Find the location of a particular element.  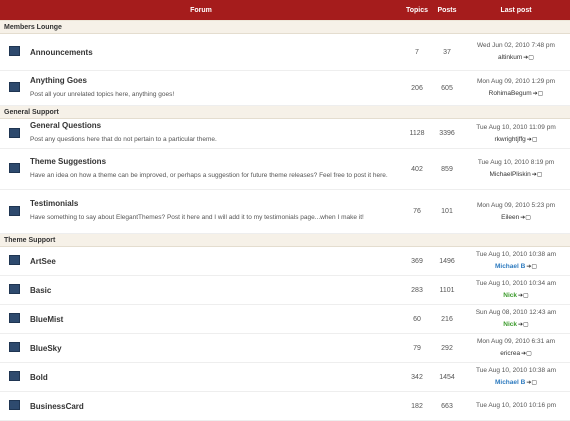

last-post-date: Tue Aug 10, 2010 11:09 pm is located at coordinates (516, 127).